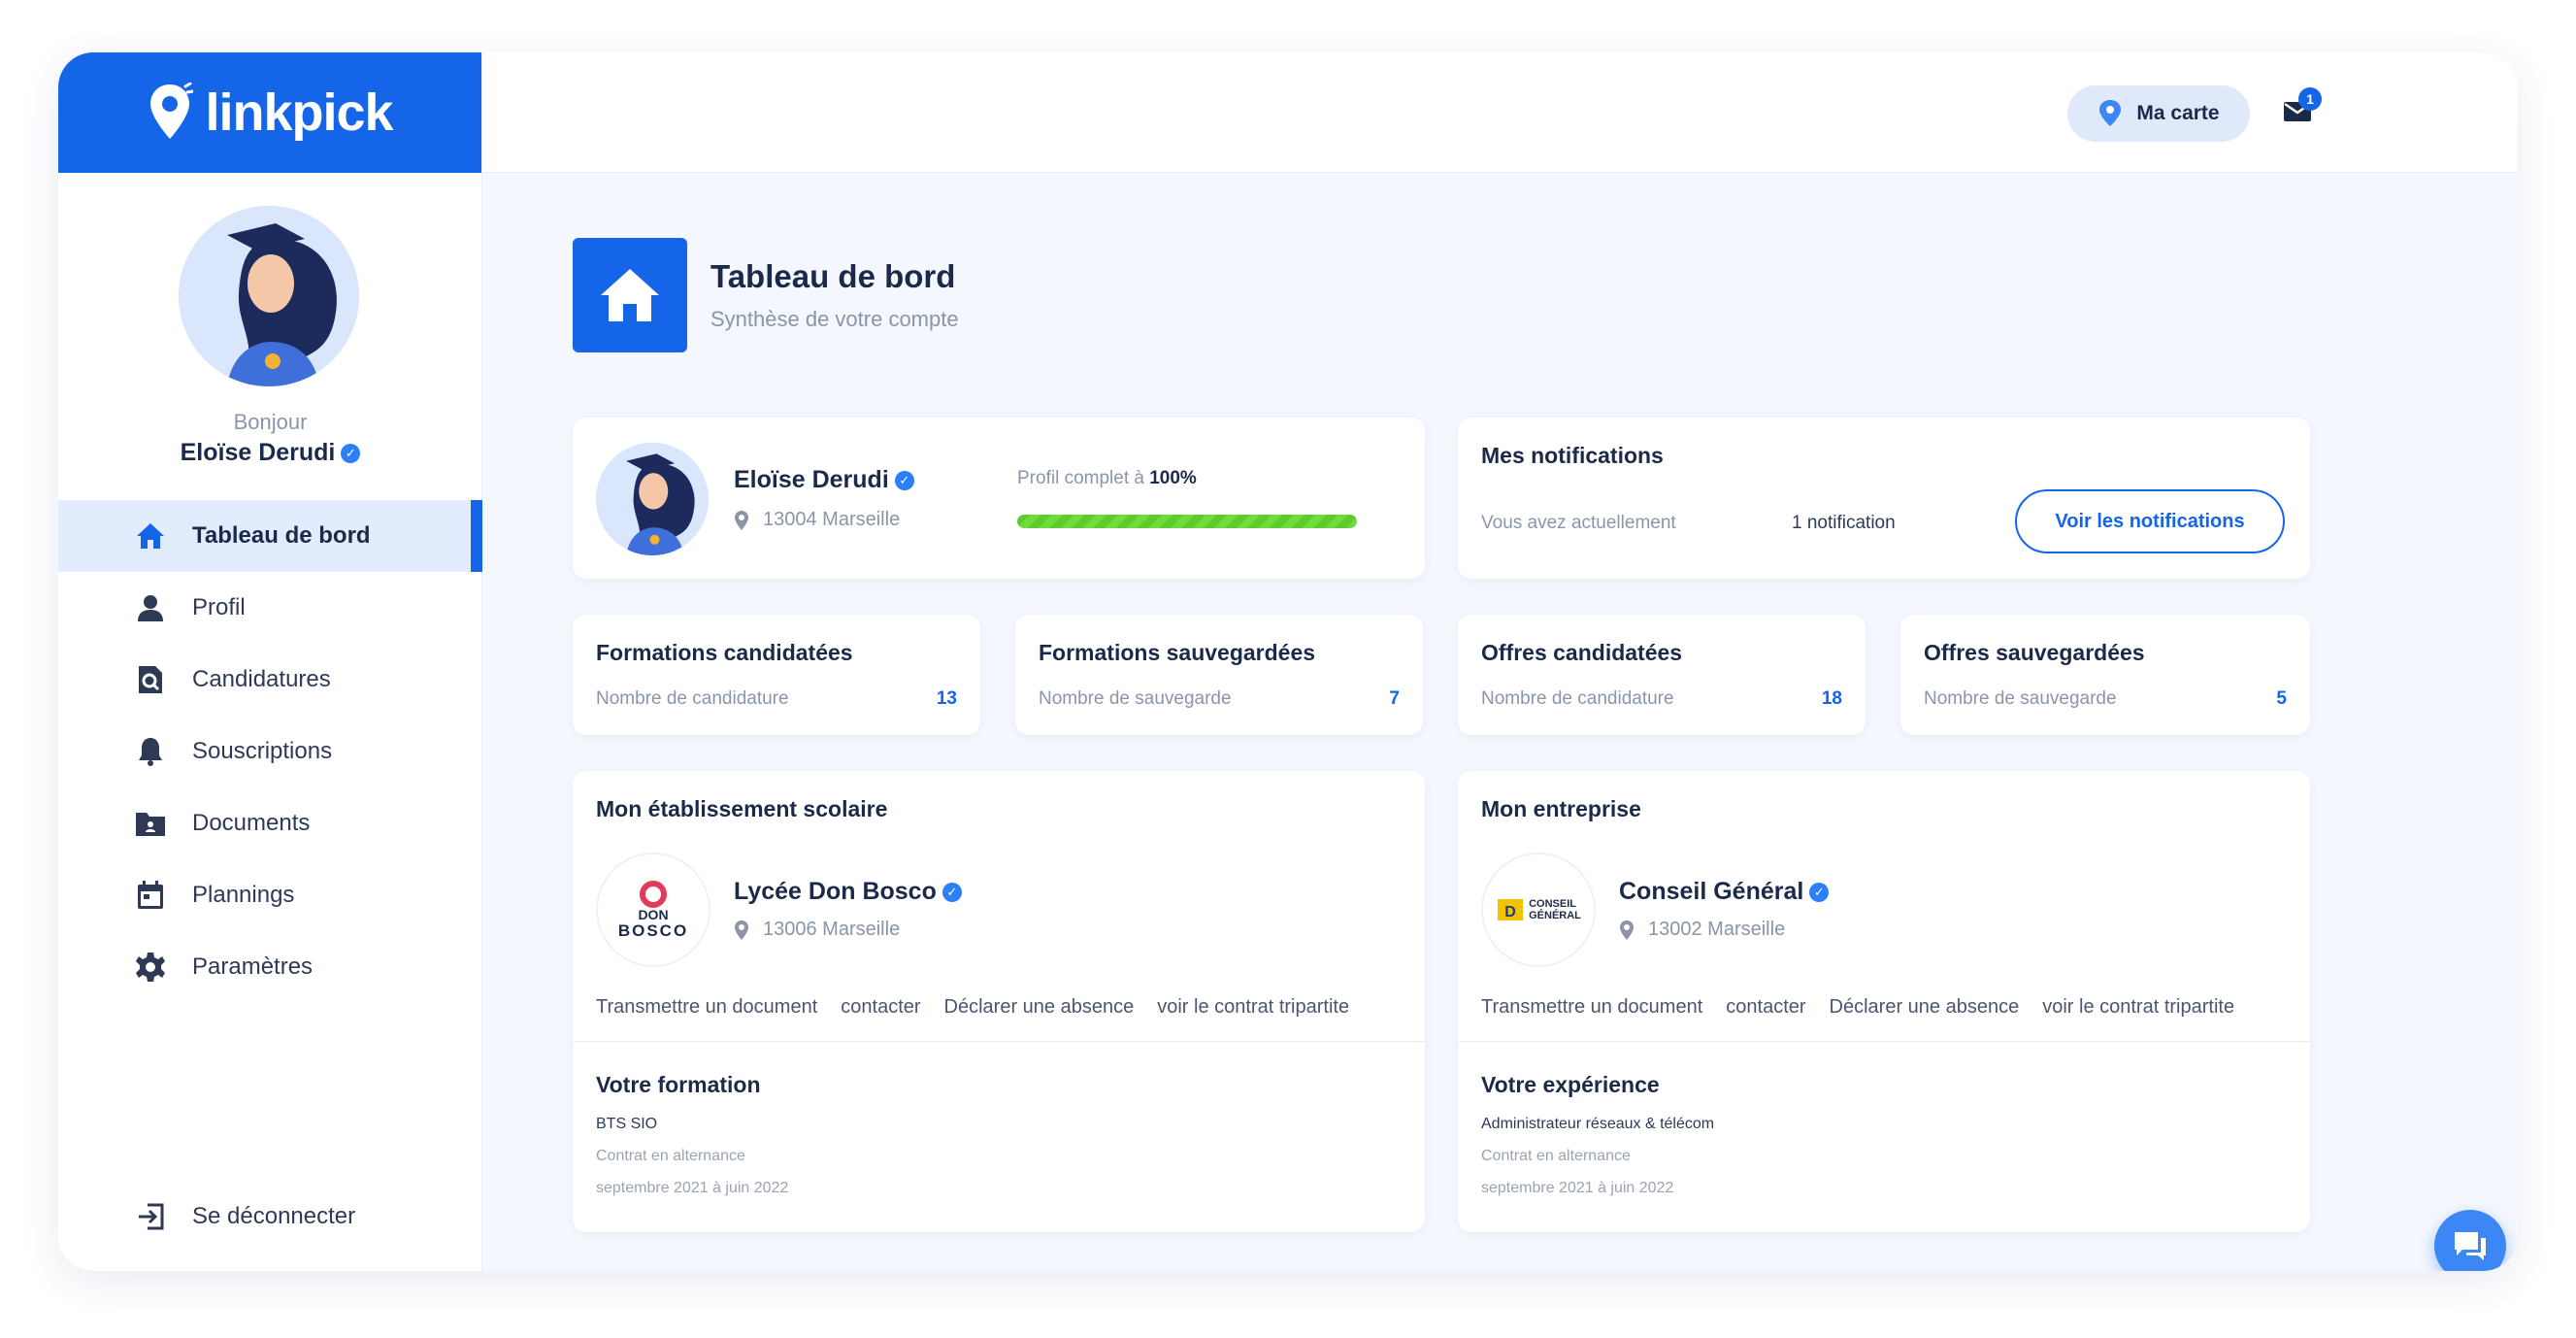  I want to click on page-title: Tableau de bord, so click(833, 276).